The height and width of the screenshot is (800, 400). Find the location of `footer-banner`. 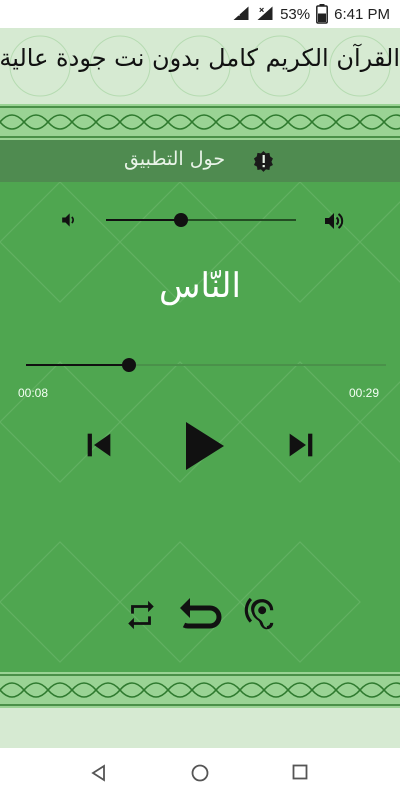

footer-banner is located at coordinates (200, 728).